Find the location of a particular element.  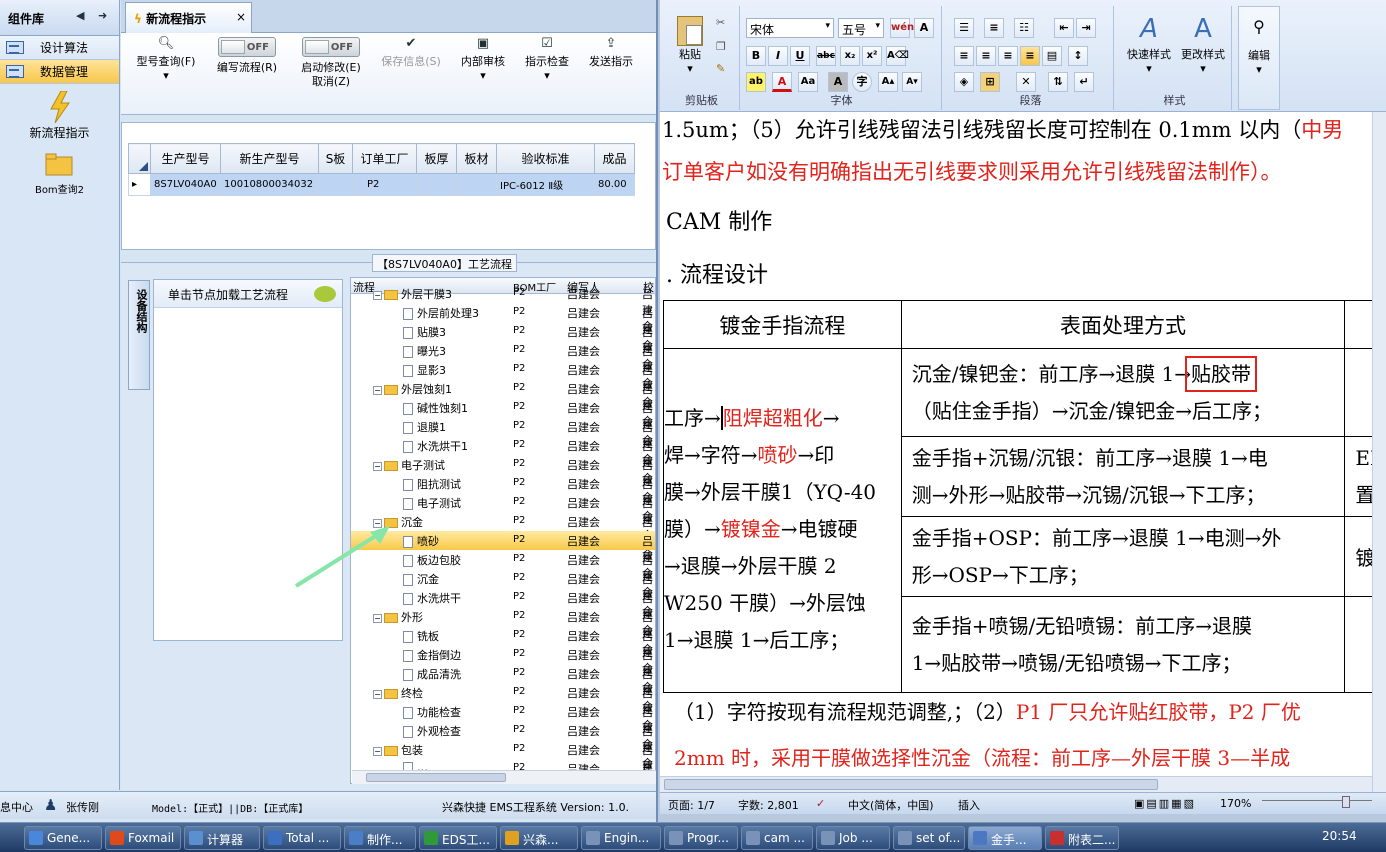

multilevel-list-icon: ☷ is located at coordinates (1024, 28).